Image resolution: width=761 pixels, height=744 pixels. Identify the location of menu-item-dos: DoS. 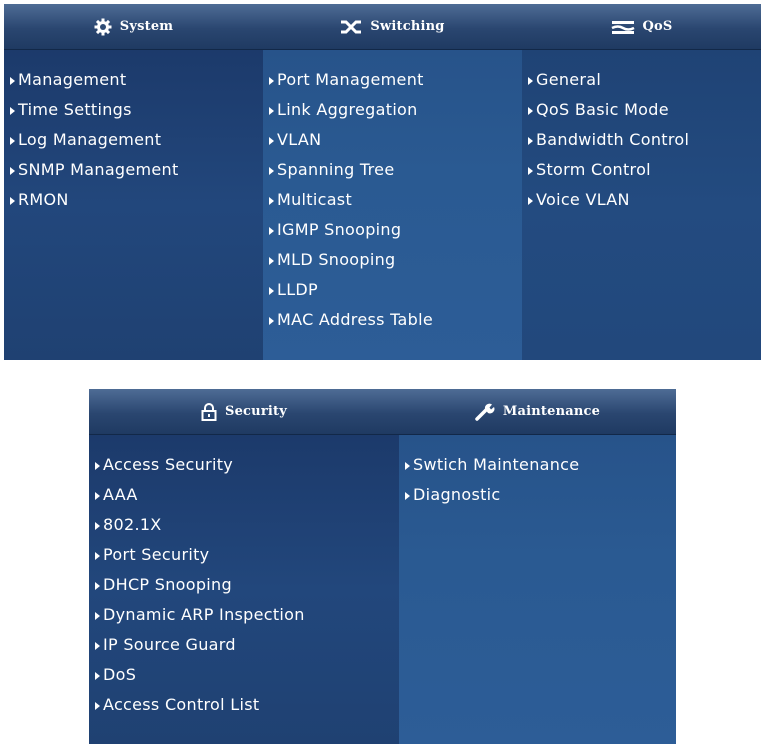
(244, 674).